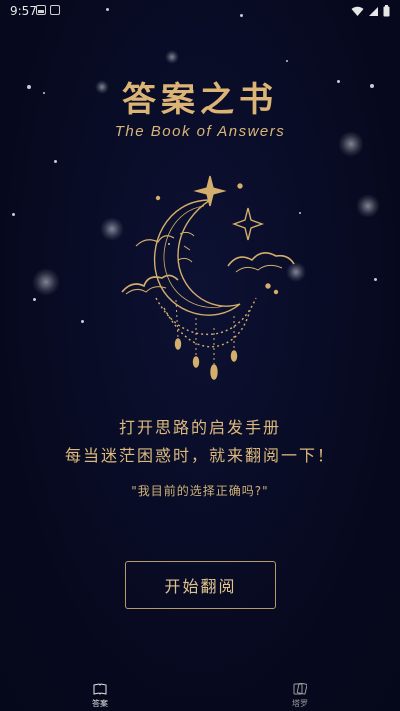  Describe the element at coordinates (200, 694) in the screenshot. I see `bottom-nav: 答案 塔罗` at that location.